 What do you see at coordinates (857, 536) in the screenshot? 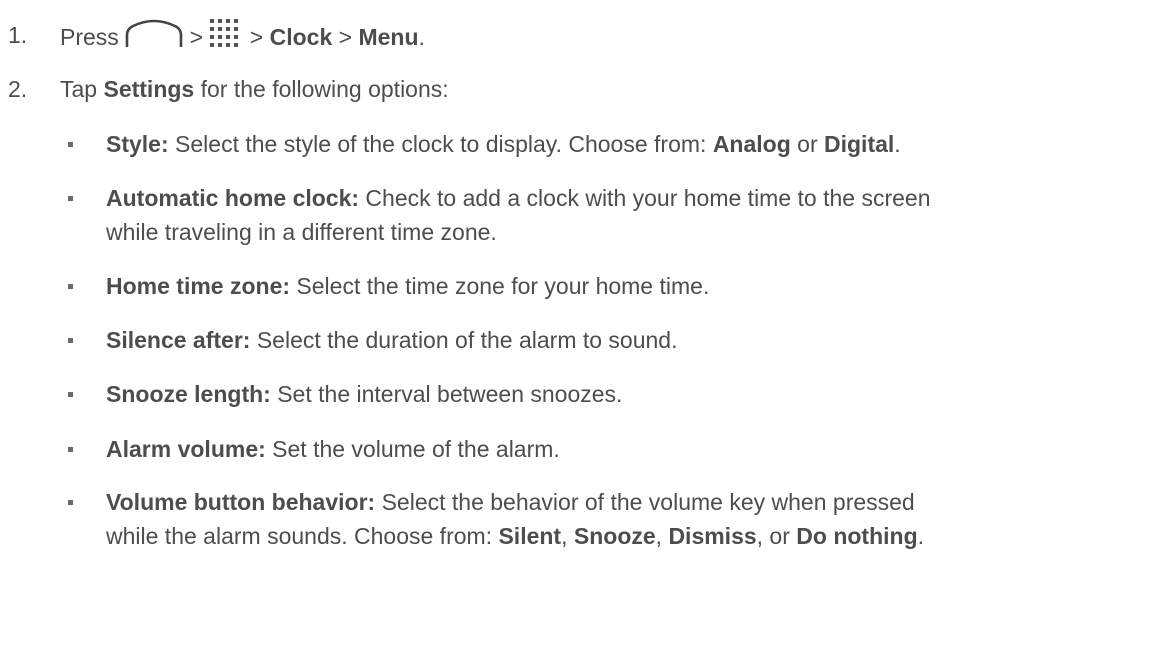
I see `choice-do-nothing: Do nothing` at bounding box center [857, 536].